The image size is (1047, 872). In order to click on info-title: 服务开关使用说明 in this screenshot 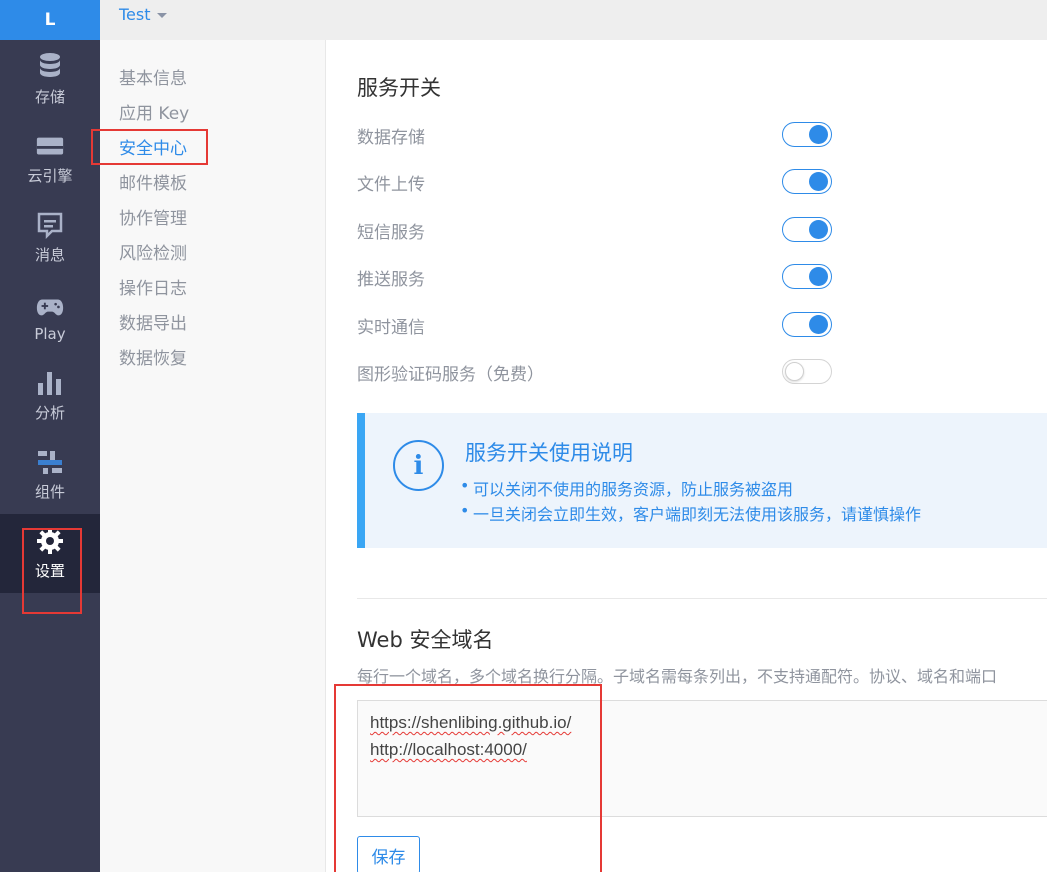, I will do `click(549, 453)`.